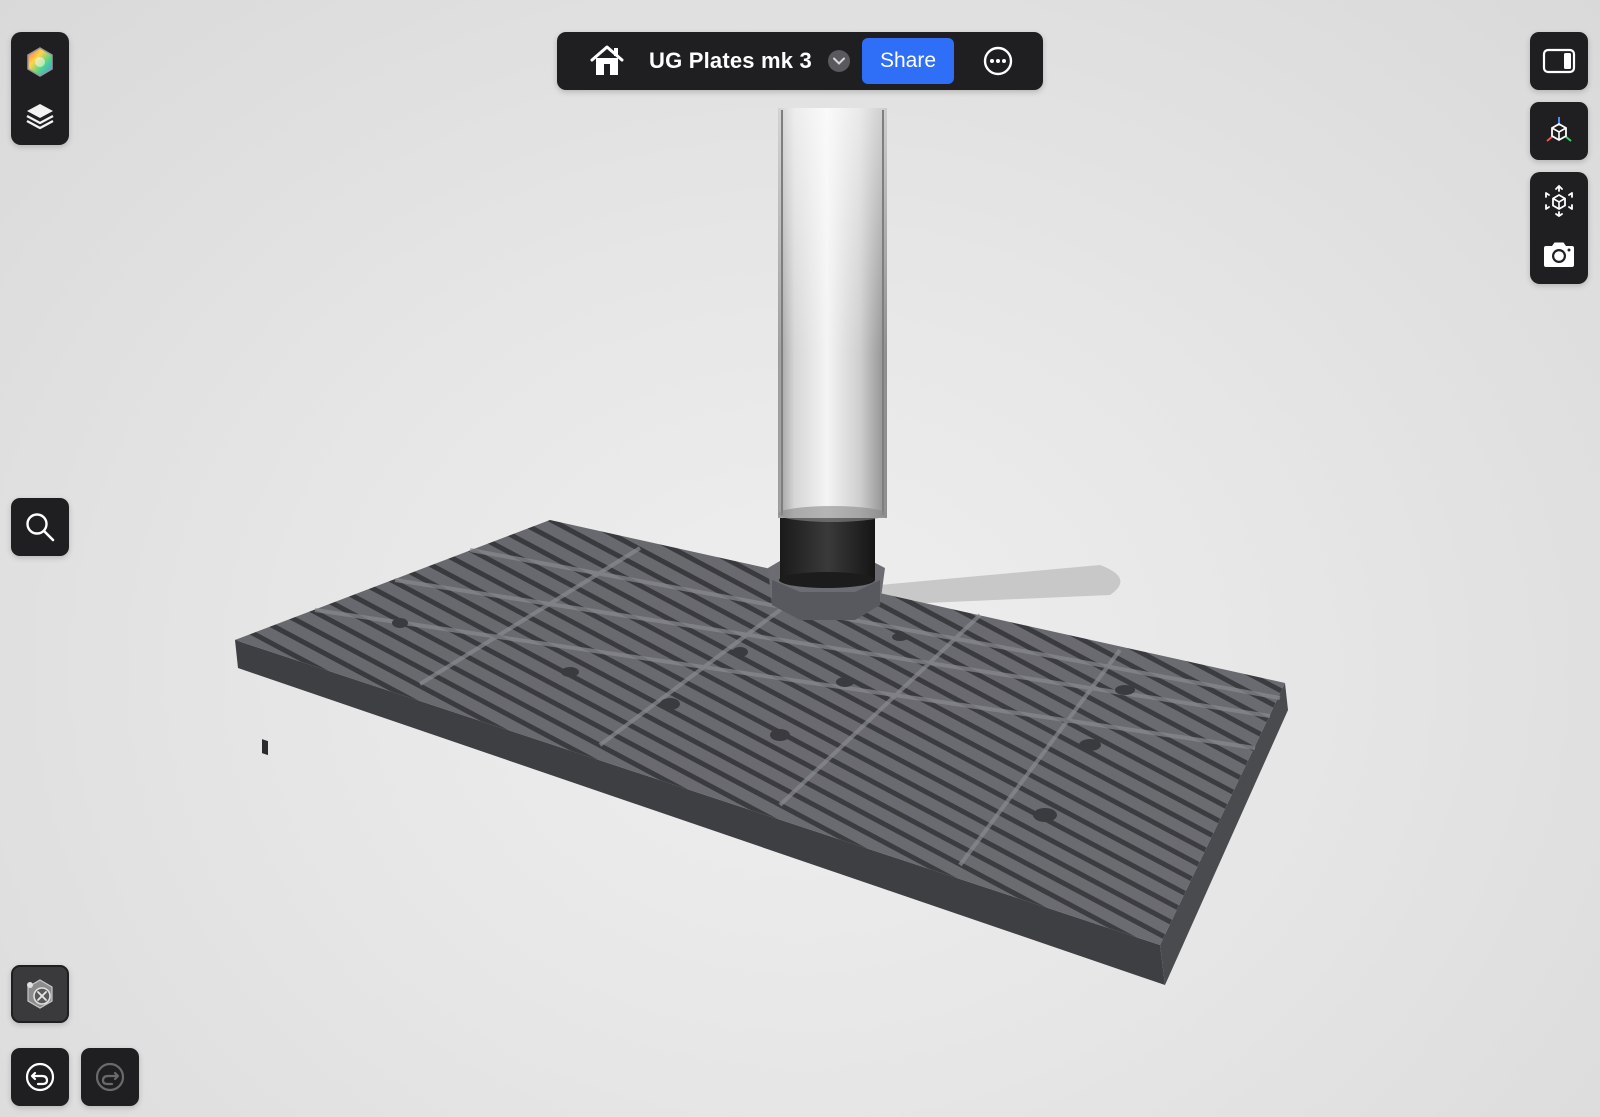  I want to click on panel-toggle-button, so click(1559, 61).